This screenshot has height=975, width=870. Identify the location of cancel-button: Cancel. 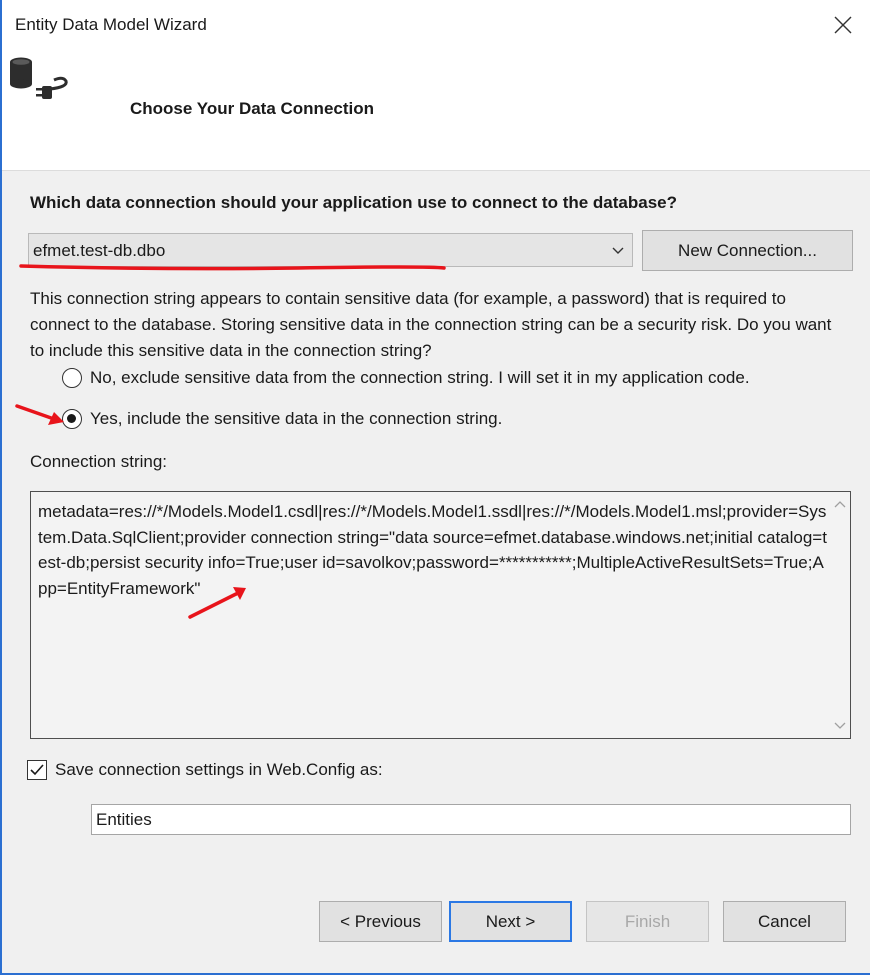
(784, 921).